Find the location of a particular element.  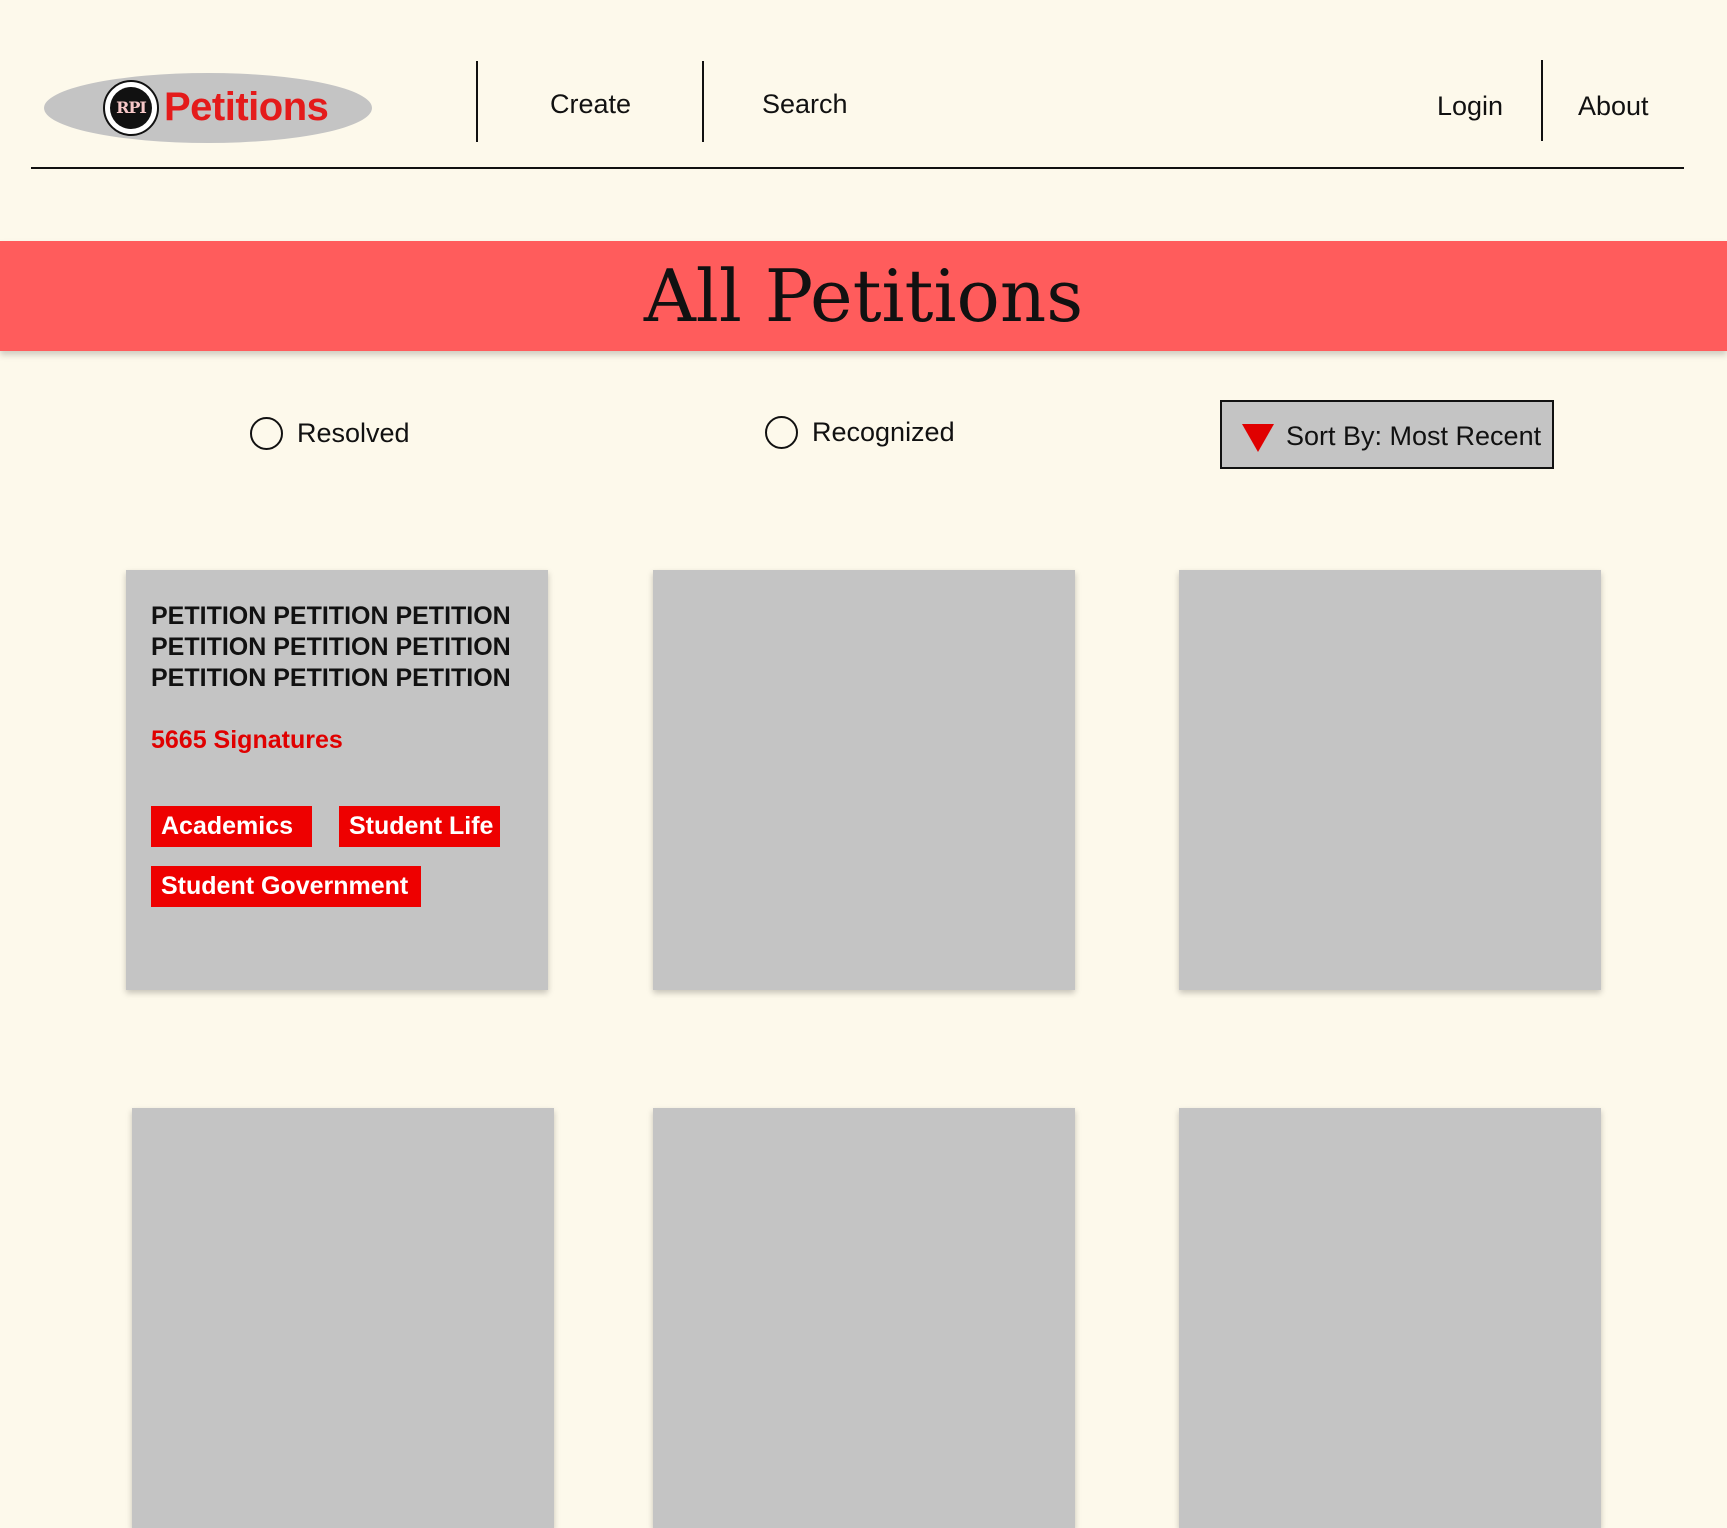

tag-student-government: Student Government is located at coordinates (286, 886).